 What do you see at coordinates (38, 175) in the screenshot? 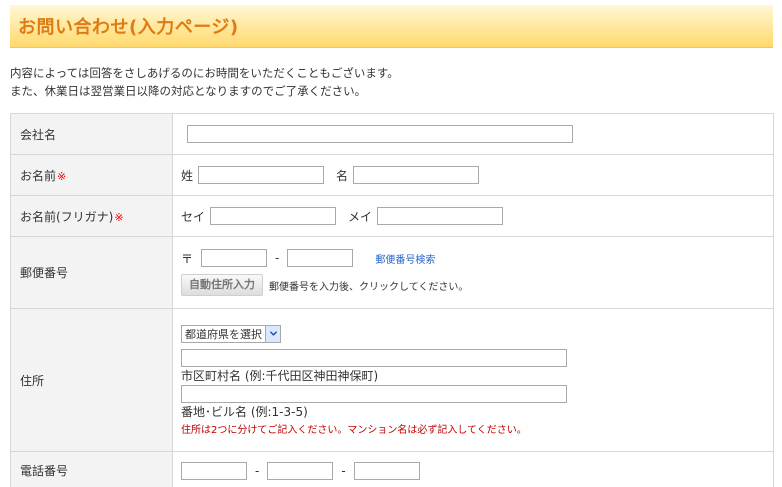
I see `name-label: お名前` at bounding box center [38, 175].